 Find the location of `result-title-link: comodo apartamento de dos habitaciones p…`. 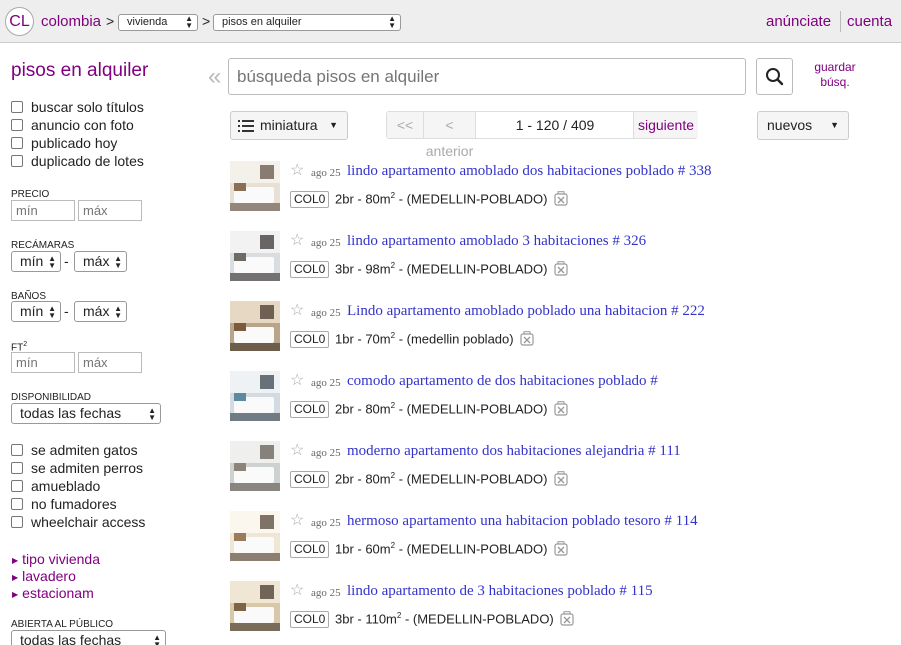

result-title-link: comodo apartamento de dos habitaciones p… is located at coordinates (502, 381).